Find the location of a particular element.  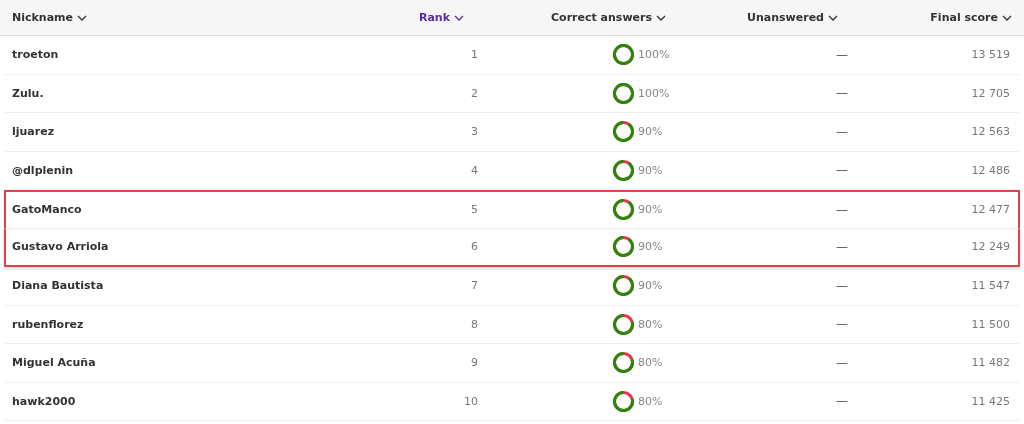

column-header: Correct answers is located at coordinates (571, 17).